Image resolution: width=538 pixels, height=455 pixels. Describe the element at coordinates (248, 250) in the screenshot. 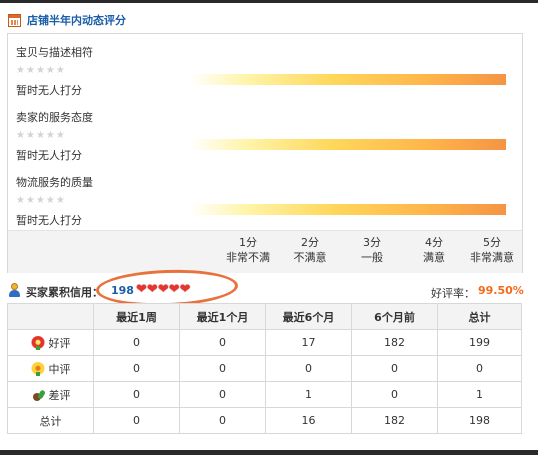

I see `scale-tick-1: 1分 非常不满` at that location.